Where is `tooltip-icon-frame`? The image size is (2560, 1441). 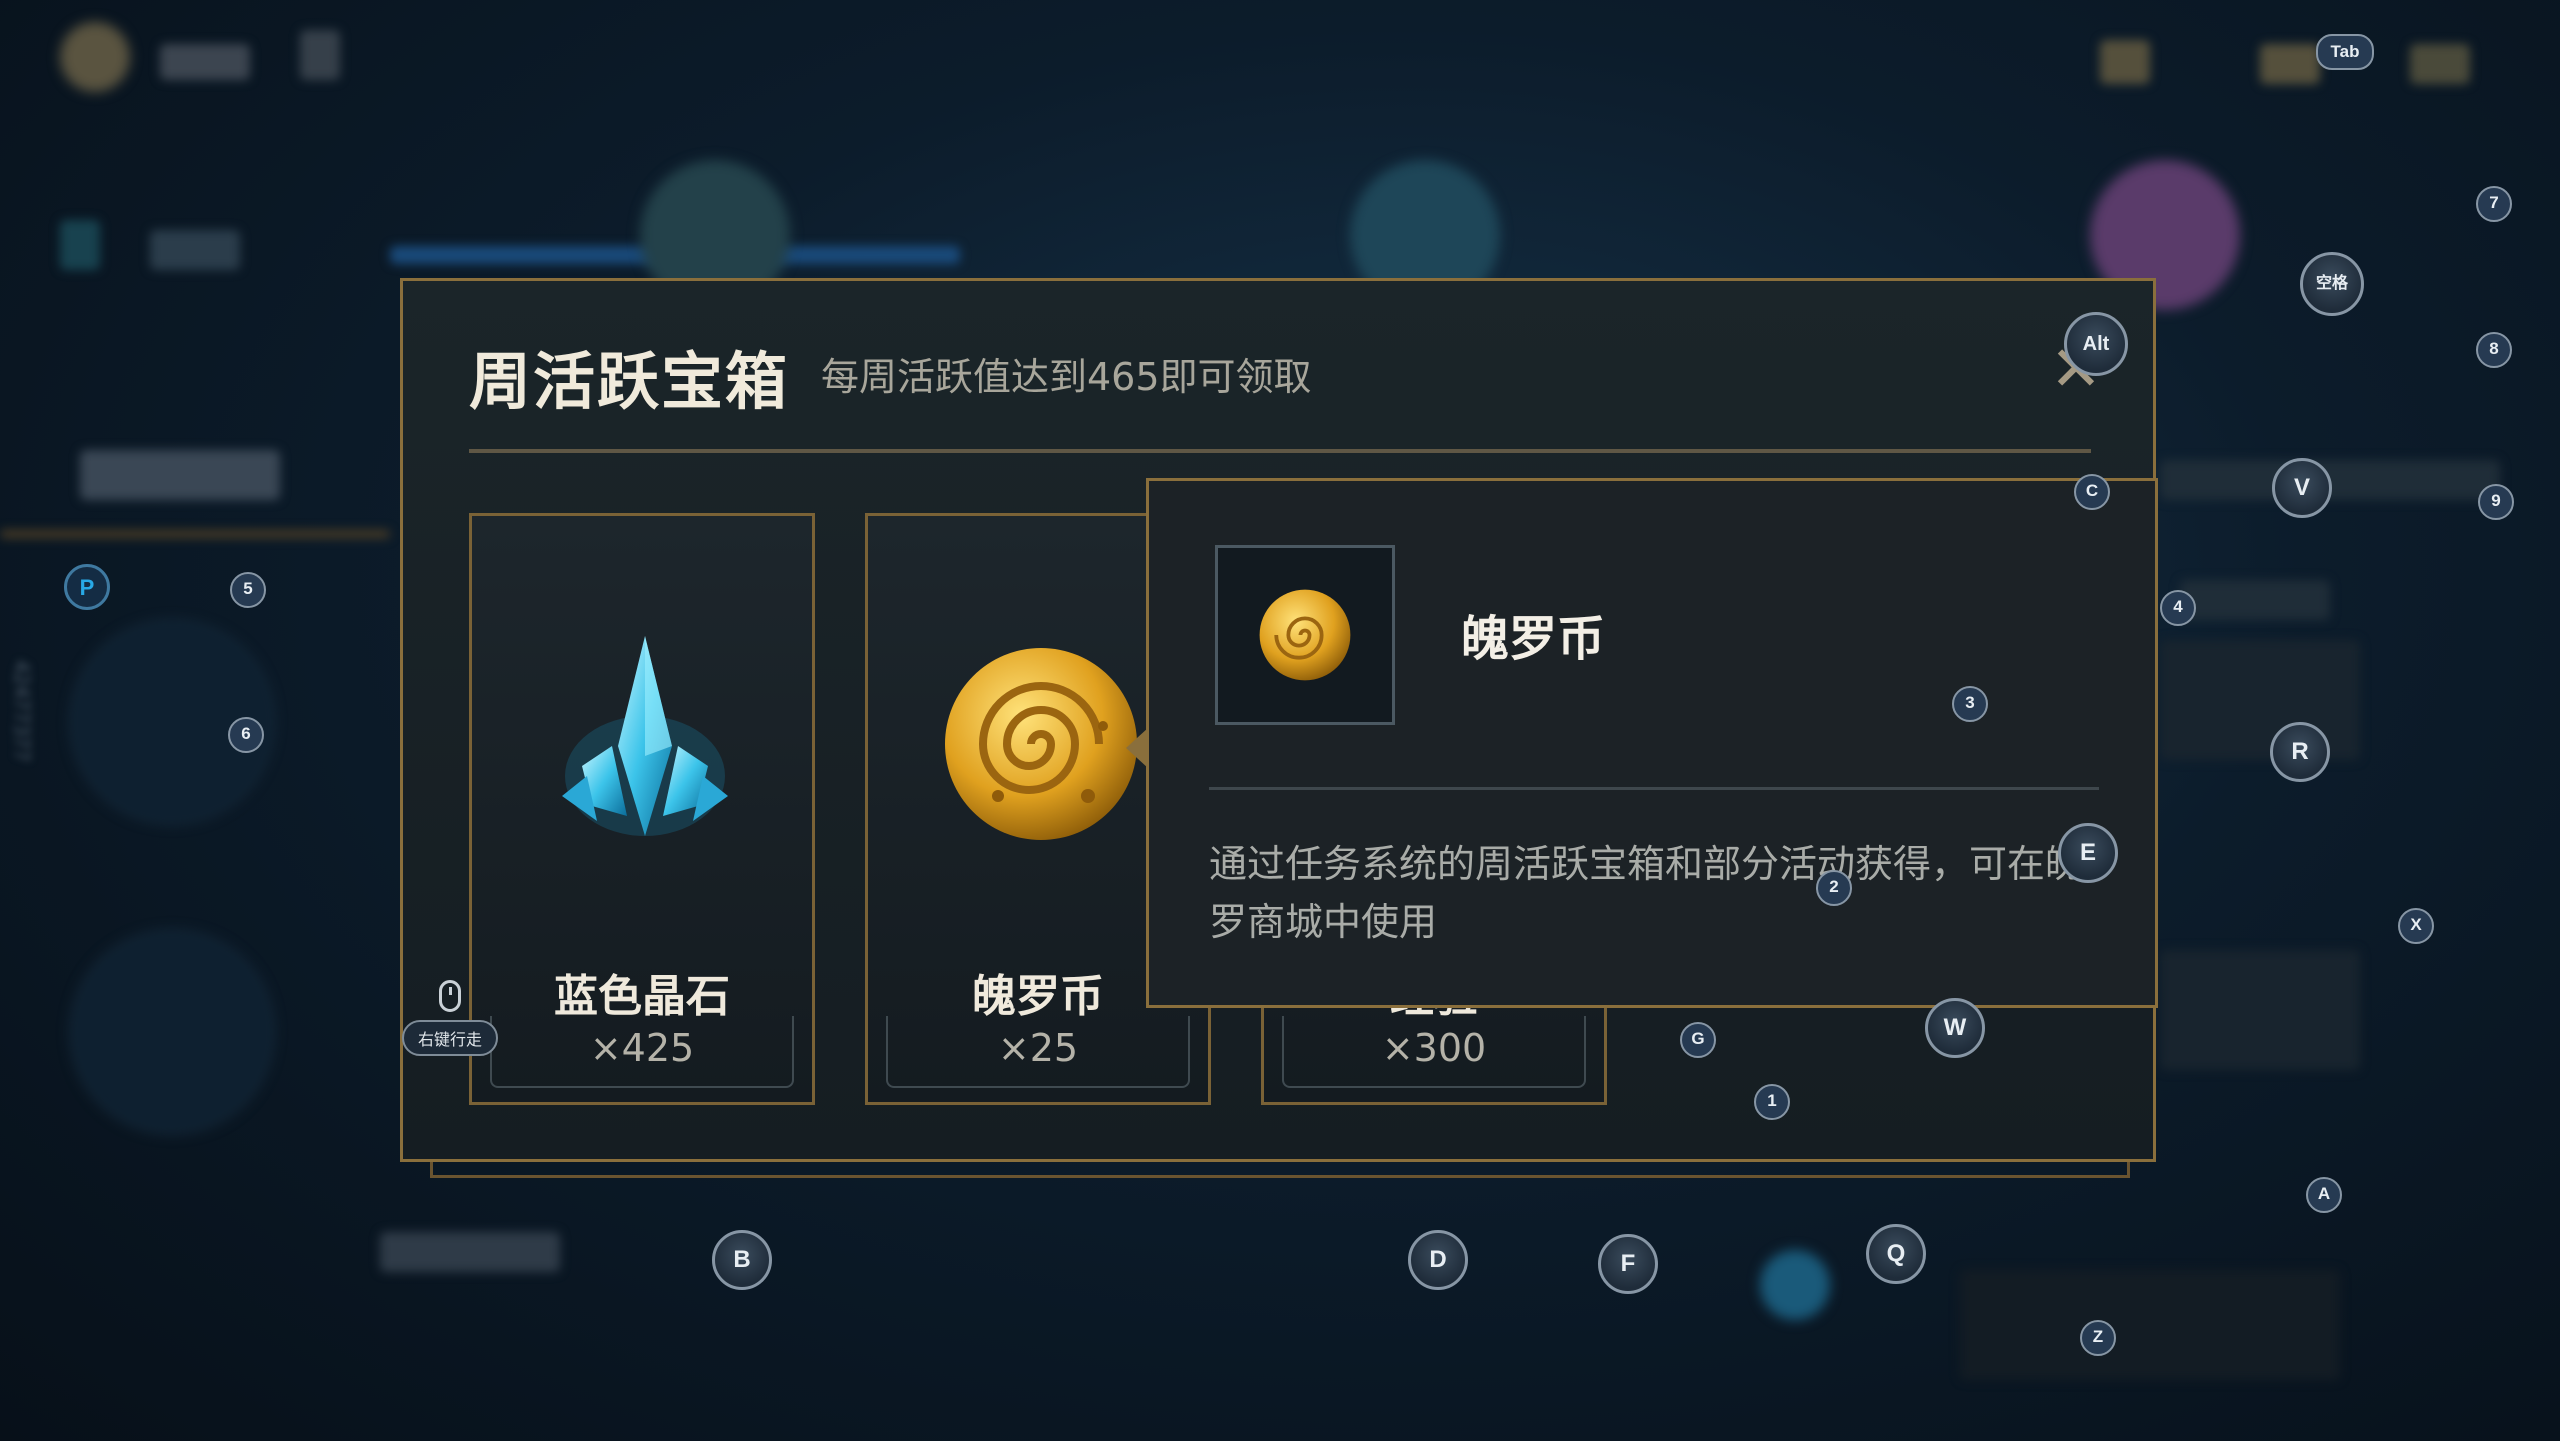 tooltip-icon-frame is located at coordinates (1305, 635).